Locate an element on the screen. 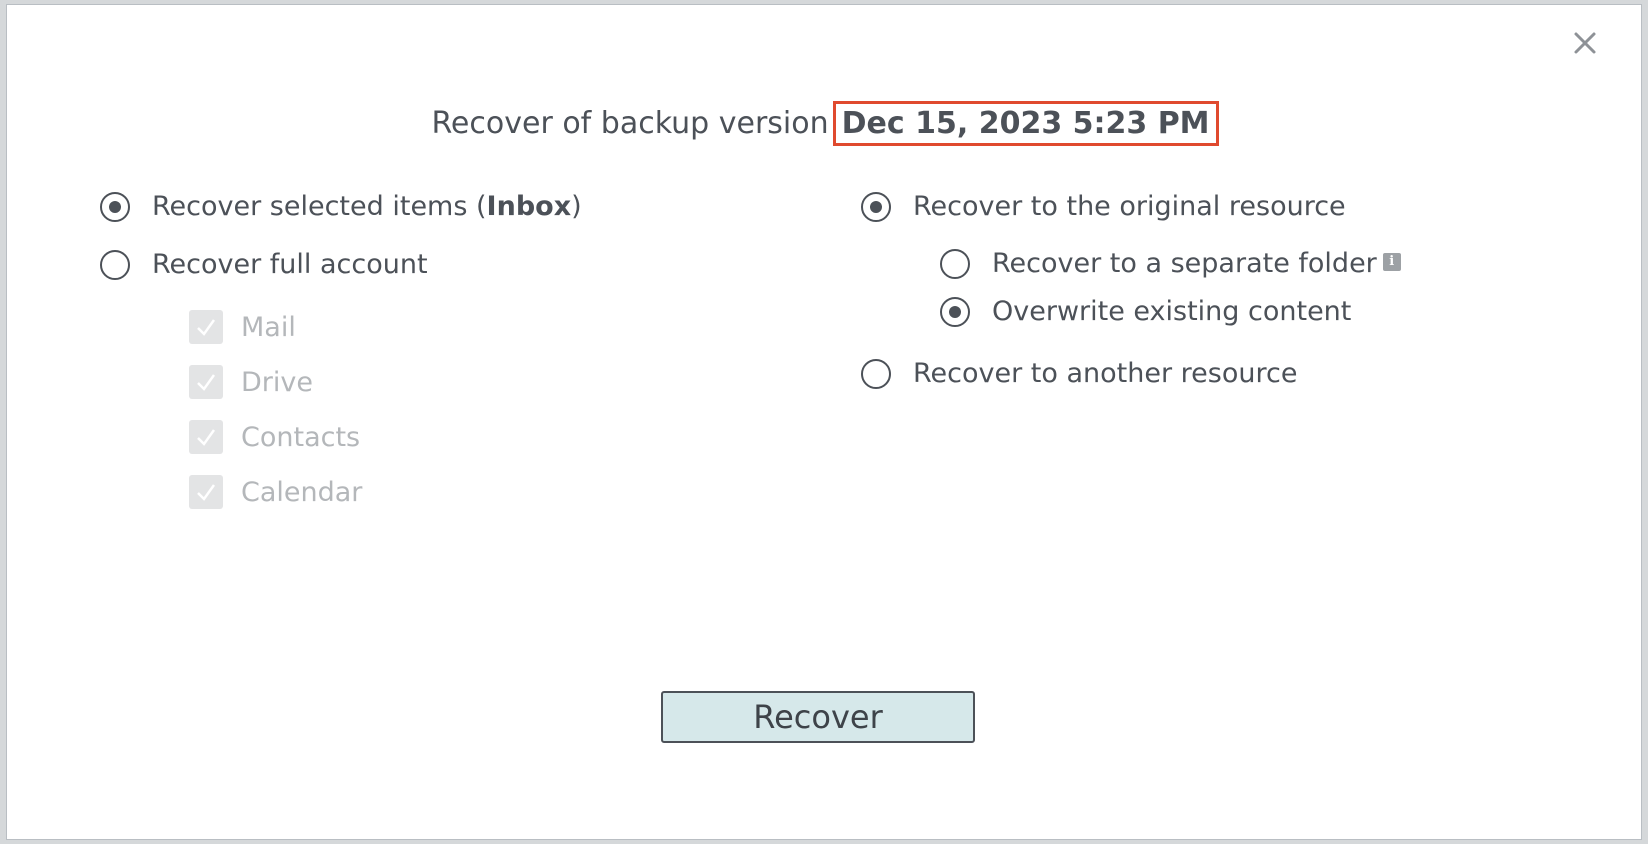 This screenshot has width=1648, height=844. info-icon: i is located at coordinates (1391, 261).